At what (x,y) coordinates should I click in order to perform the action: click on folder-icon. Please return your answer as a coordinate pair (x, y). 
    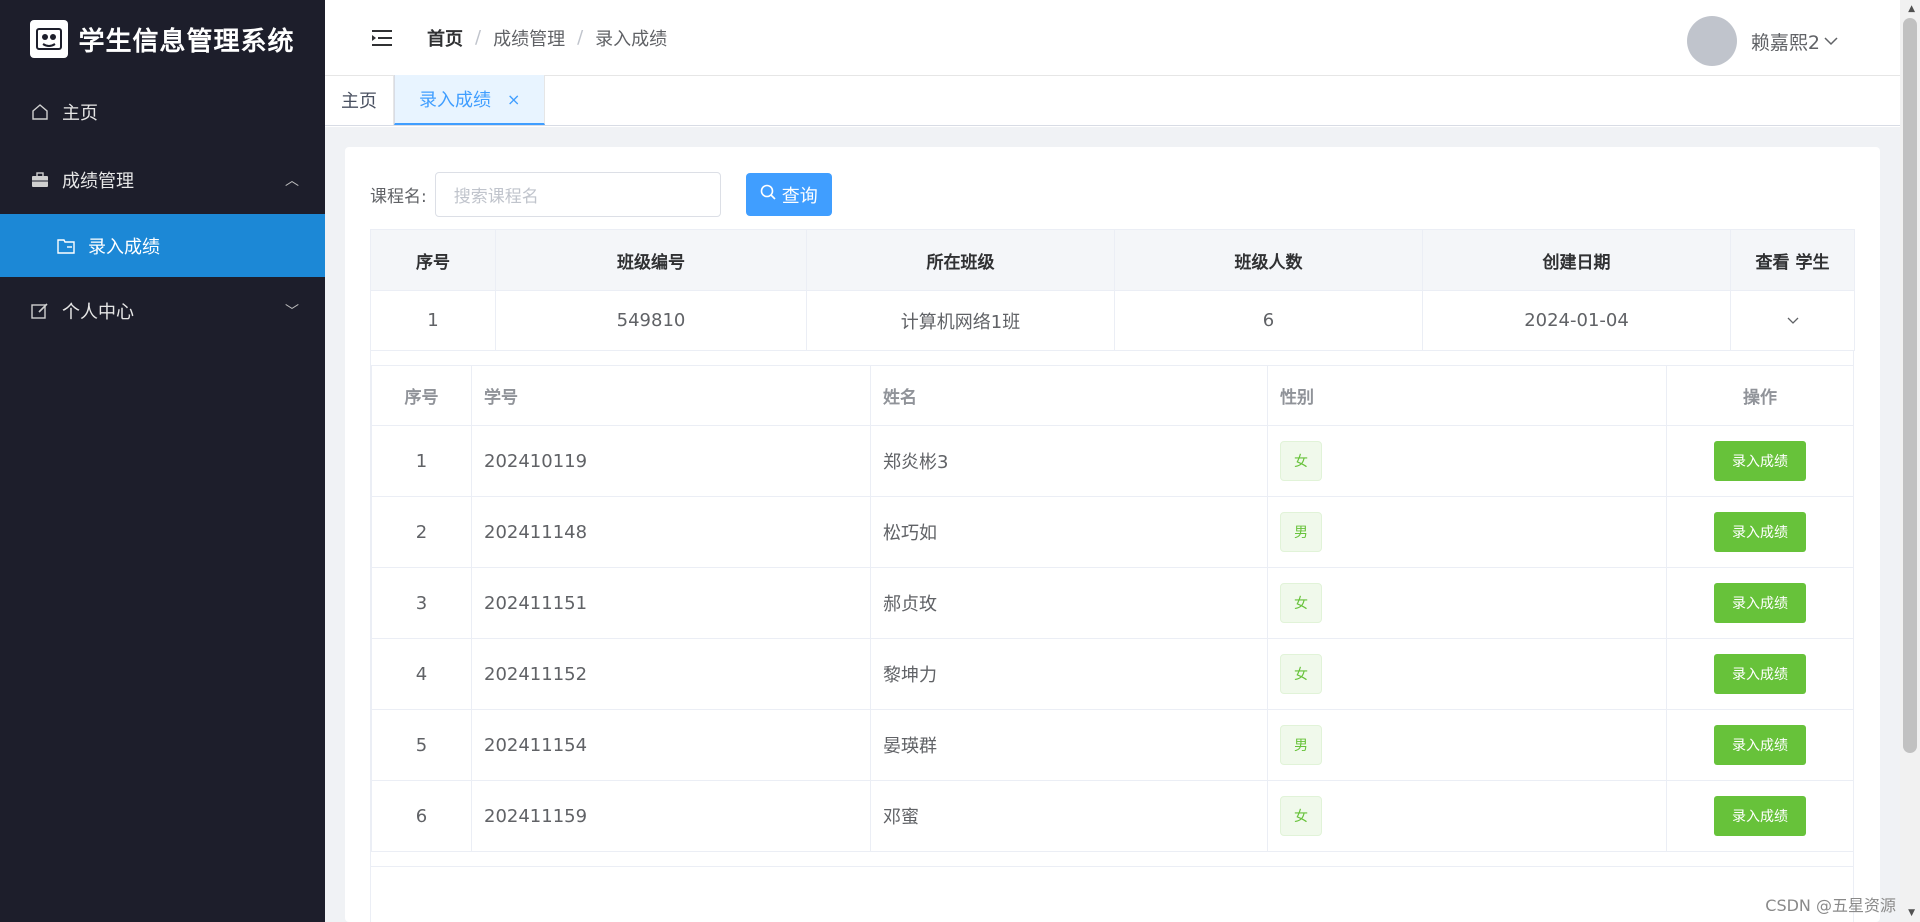
    Looking at the image, I should click on (66, 246).